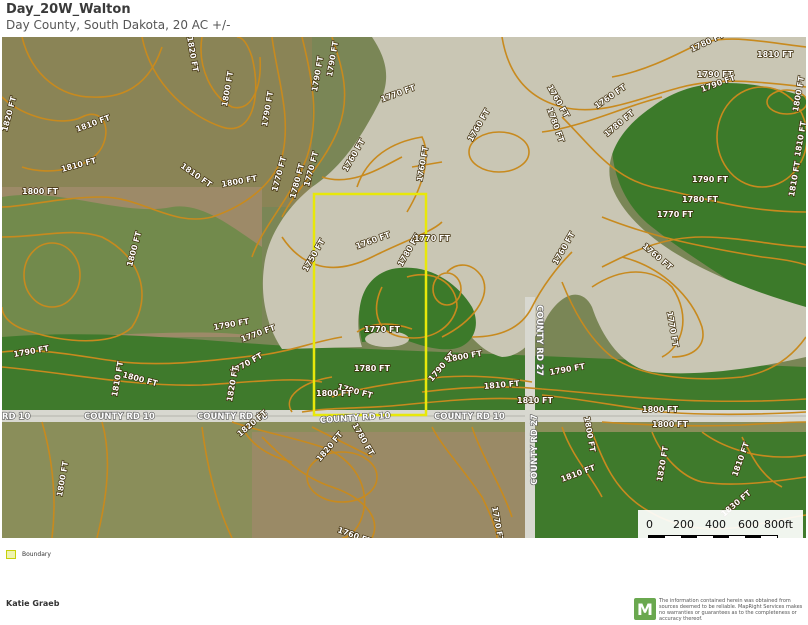 The height and width of the screenshot is (625, 808). Describe the element at coordinates (715, 524) in the screenshot. I see `scale-label: 400` at that location.